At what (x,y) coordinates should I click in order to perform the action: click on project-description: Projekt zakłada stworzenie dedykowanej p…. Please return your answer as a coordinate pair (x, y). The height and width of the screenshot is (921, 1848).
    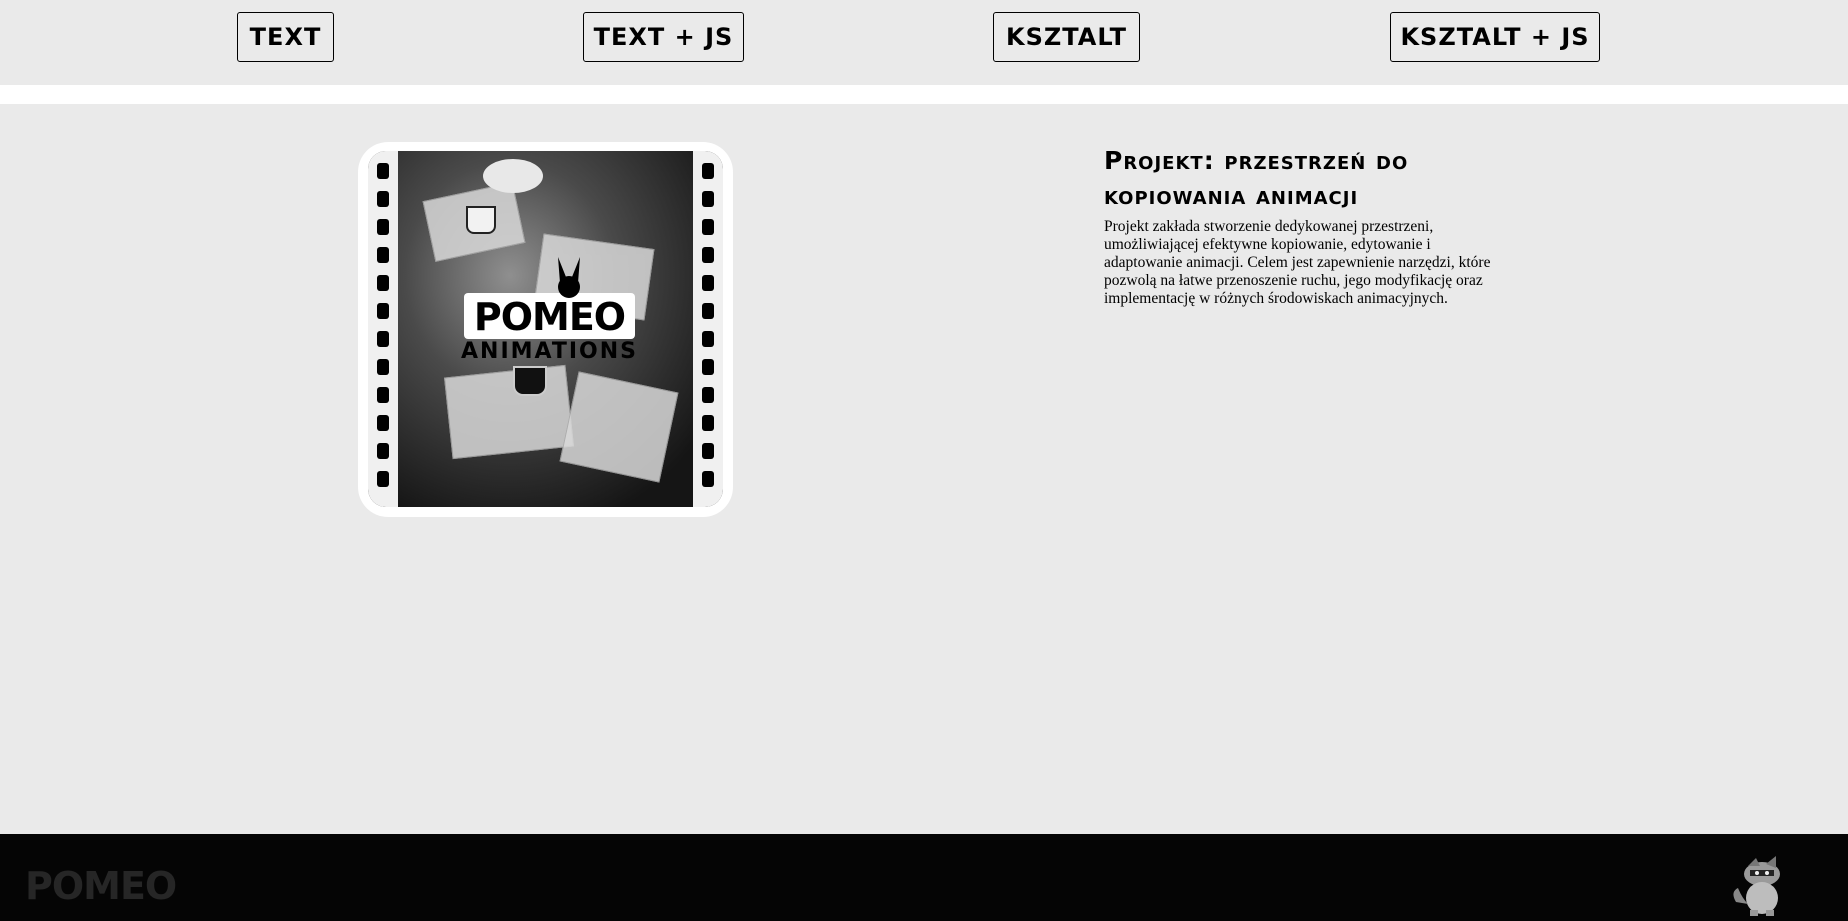
    Looking at the image, I should click on (1297, 262).